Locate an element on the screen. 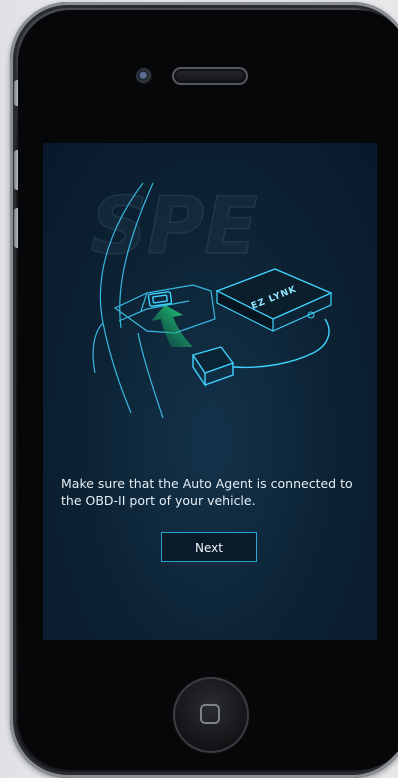  arrow-up-icon is located at coordinates (172, 326).